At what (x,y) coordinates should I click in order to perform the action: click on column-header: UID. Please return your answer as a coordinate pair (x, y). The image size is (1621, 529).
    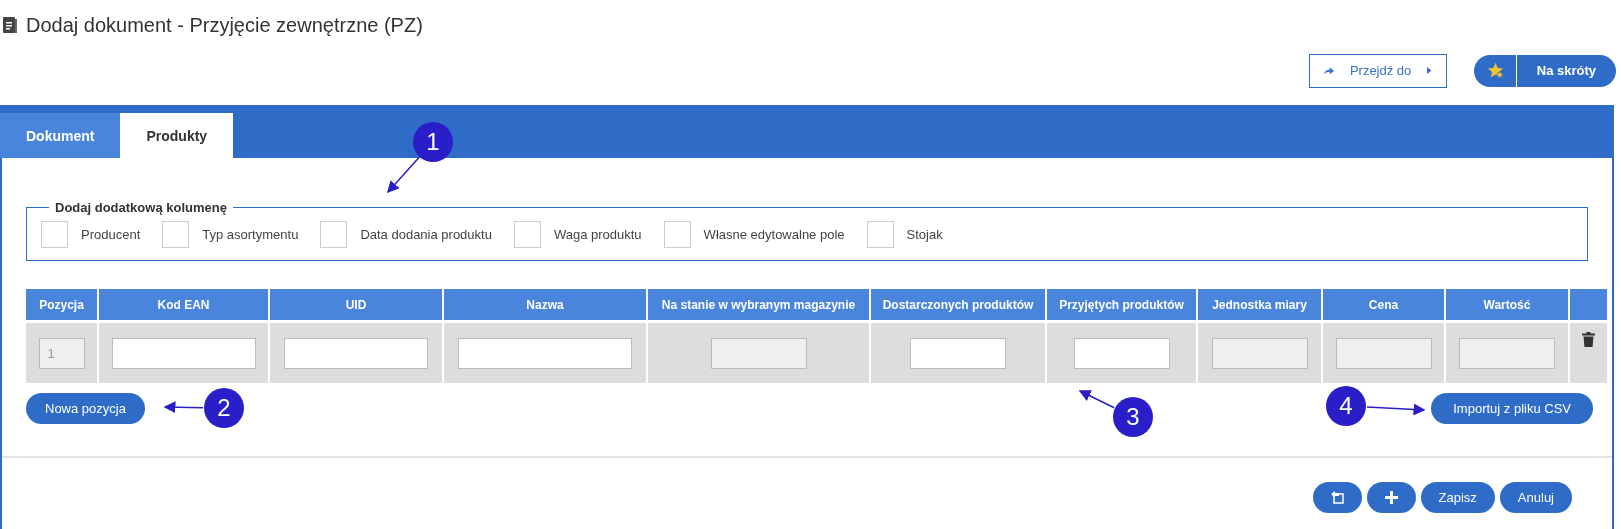
    Looking at the image, I should click on (356, 306).